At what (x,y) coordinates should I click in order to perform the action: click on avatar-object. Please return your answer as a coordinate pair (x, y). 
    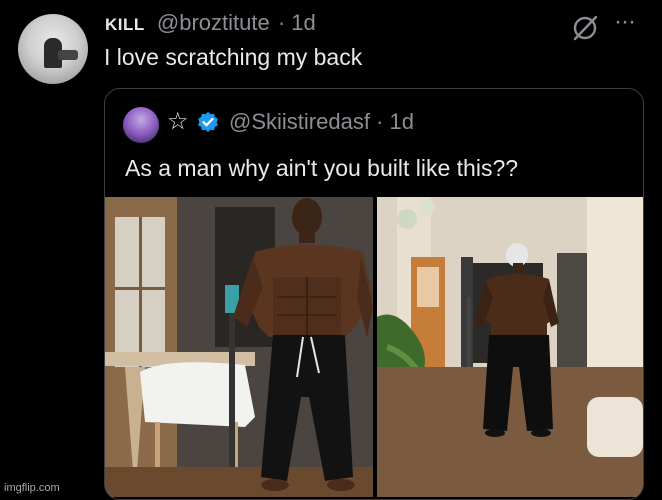
    Looking at the image, I should click on (68, 55).